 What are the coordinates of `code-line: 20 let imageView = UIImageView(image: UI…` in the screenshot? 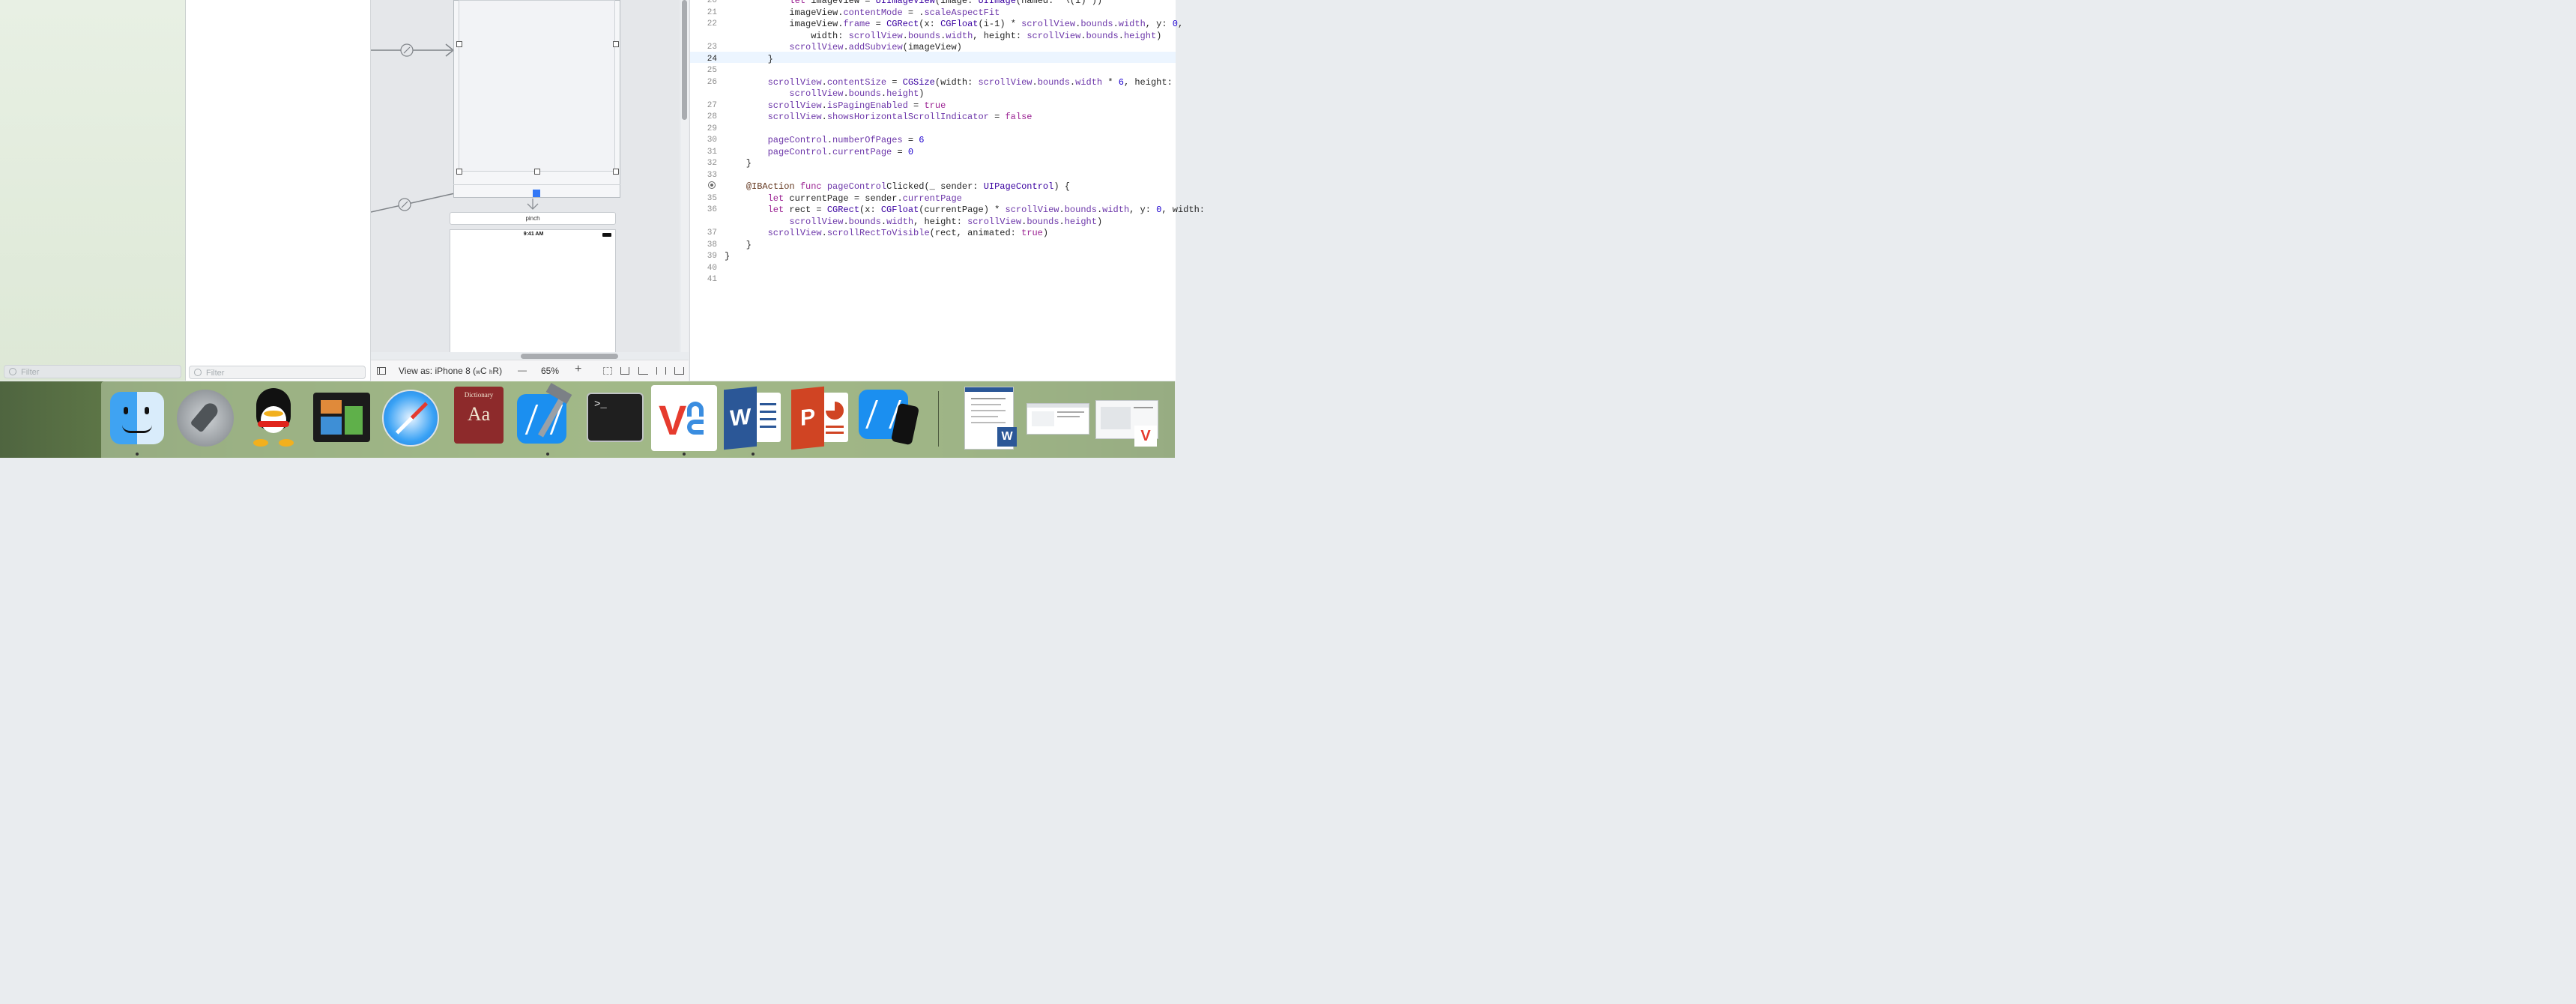 It's located at (933, 3).